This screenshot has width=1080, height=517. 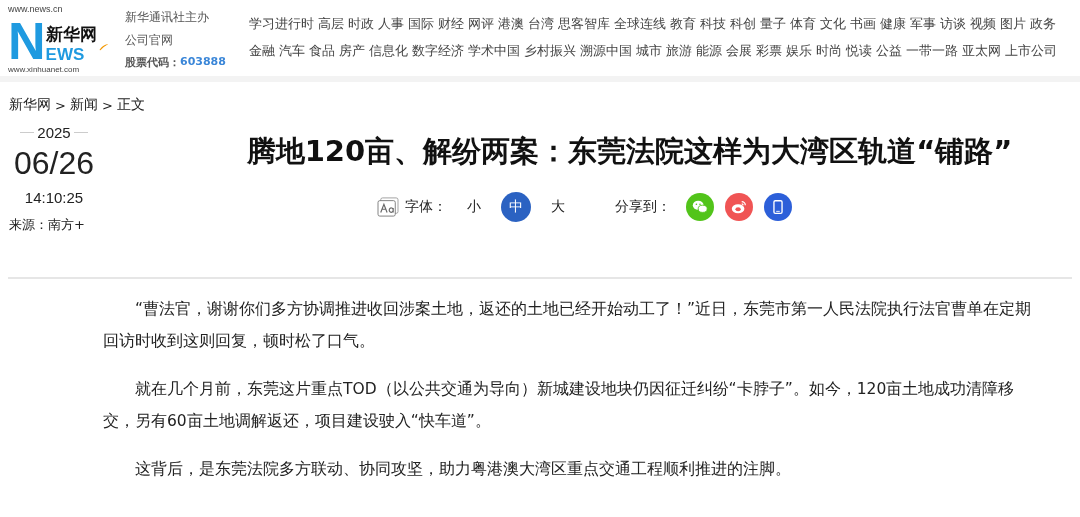 I want to click on nav-link: 量子, so click(x=772, y=24).